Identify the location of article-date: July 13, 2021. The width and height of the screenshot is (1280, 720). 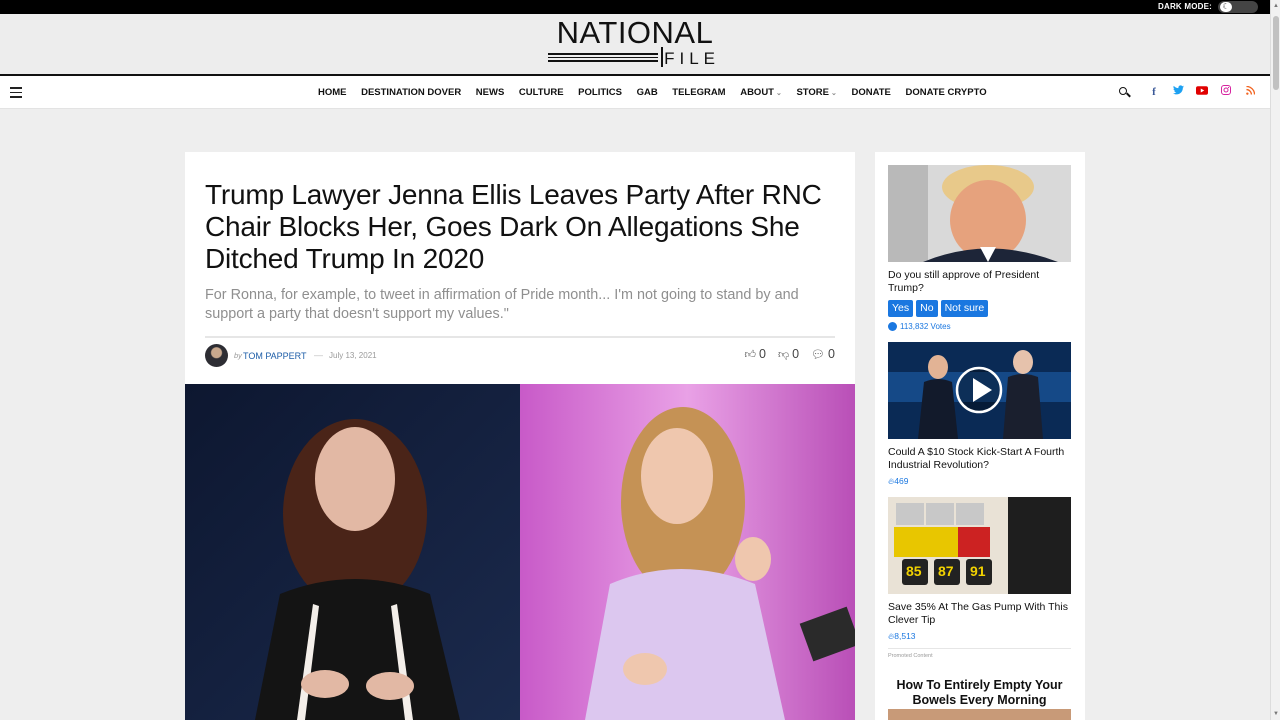
(353, 355).